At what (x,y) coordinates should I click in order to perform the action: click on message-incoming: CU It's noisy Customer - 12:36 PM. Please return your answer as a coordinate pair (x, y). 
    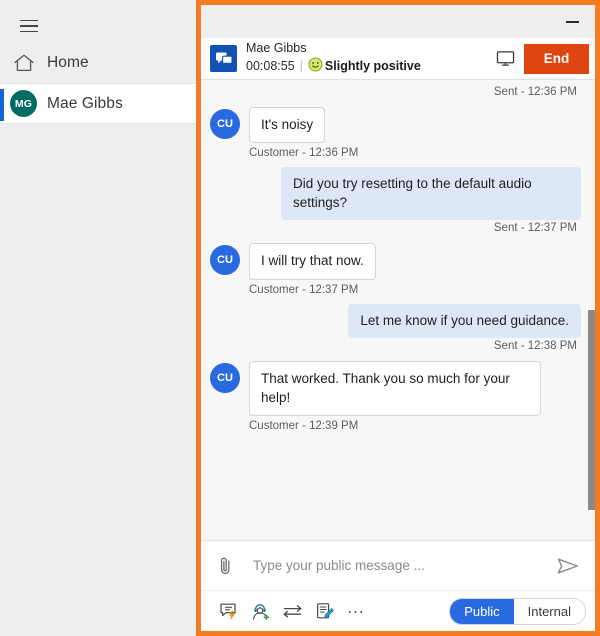
    Looking at the image, I should click on (395, 133).